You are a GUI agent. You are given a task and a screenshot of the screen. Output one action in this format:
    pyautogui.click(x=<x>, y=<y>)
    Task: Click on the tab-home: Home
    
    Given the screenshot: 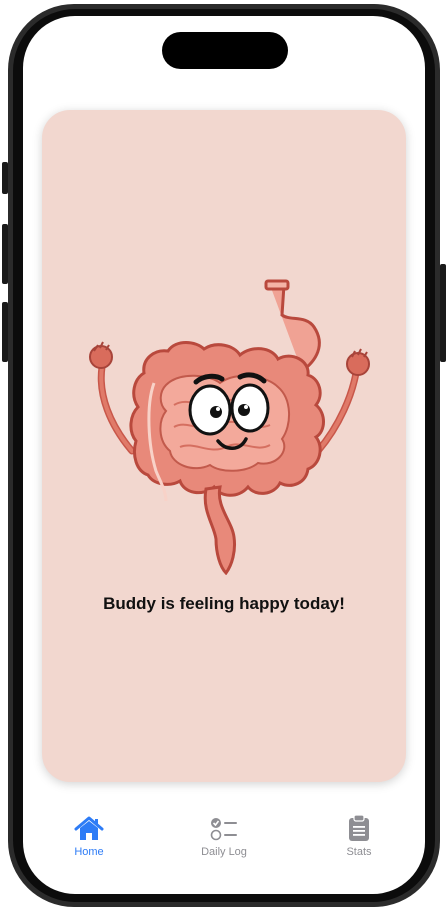 What is the action you would take?
    pyautogui.click(x=89, y=835)
    